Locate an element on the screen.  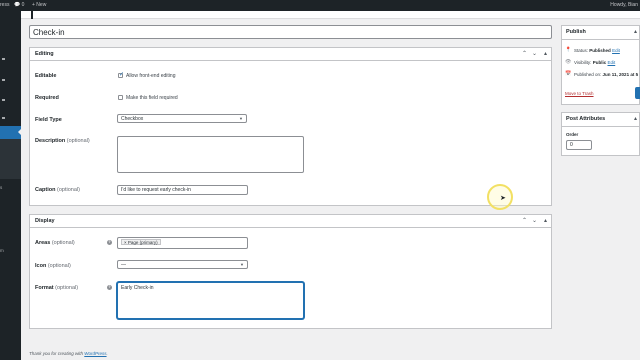
sidebar-submenu is located at coordinates (10, 159).